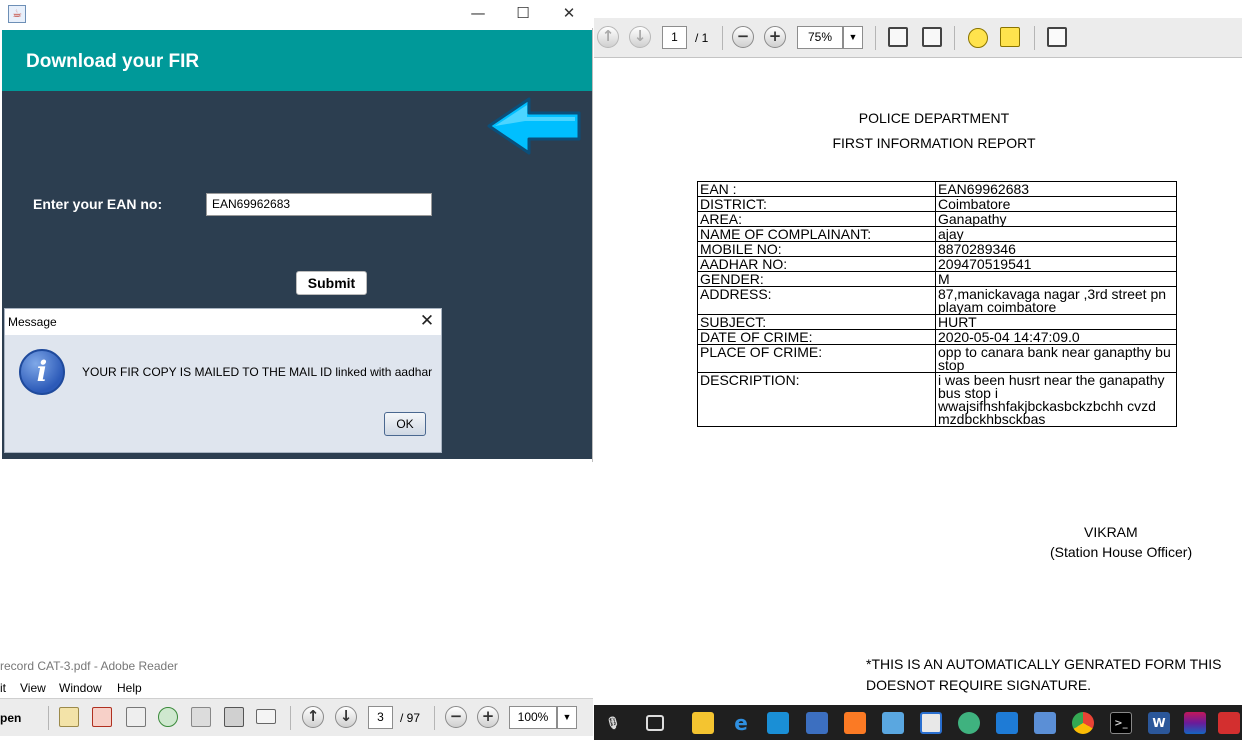  What do you see at coordinates (931, 723) in the screenshot?
I see `window-app-icon` at bounding box center [931, 723].